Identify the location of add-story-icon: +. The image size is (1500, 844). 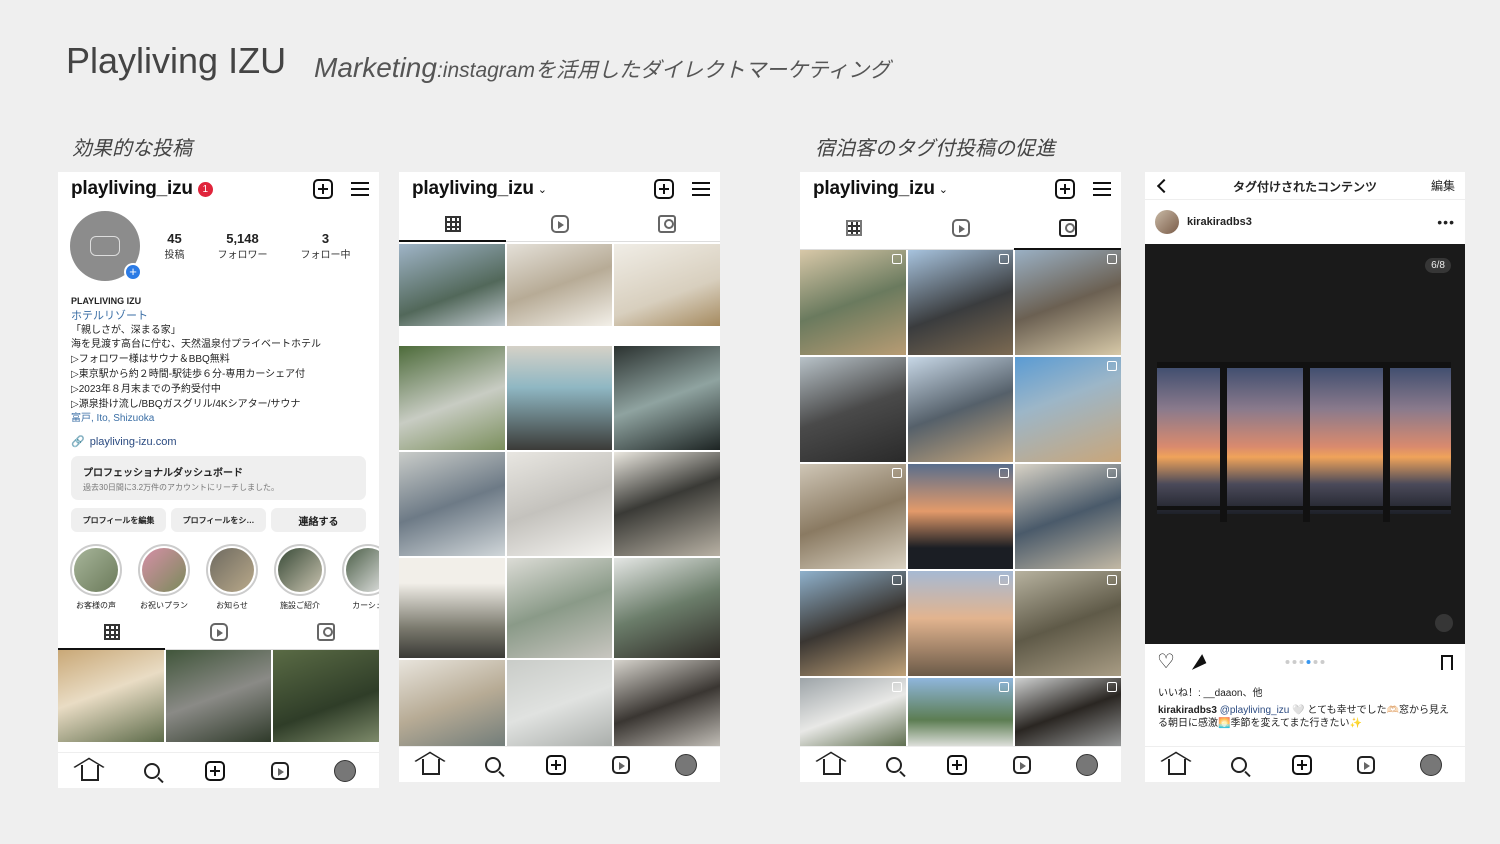
(133, 272).